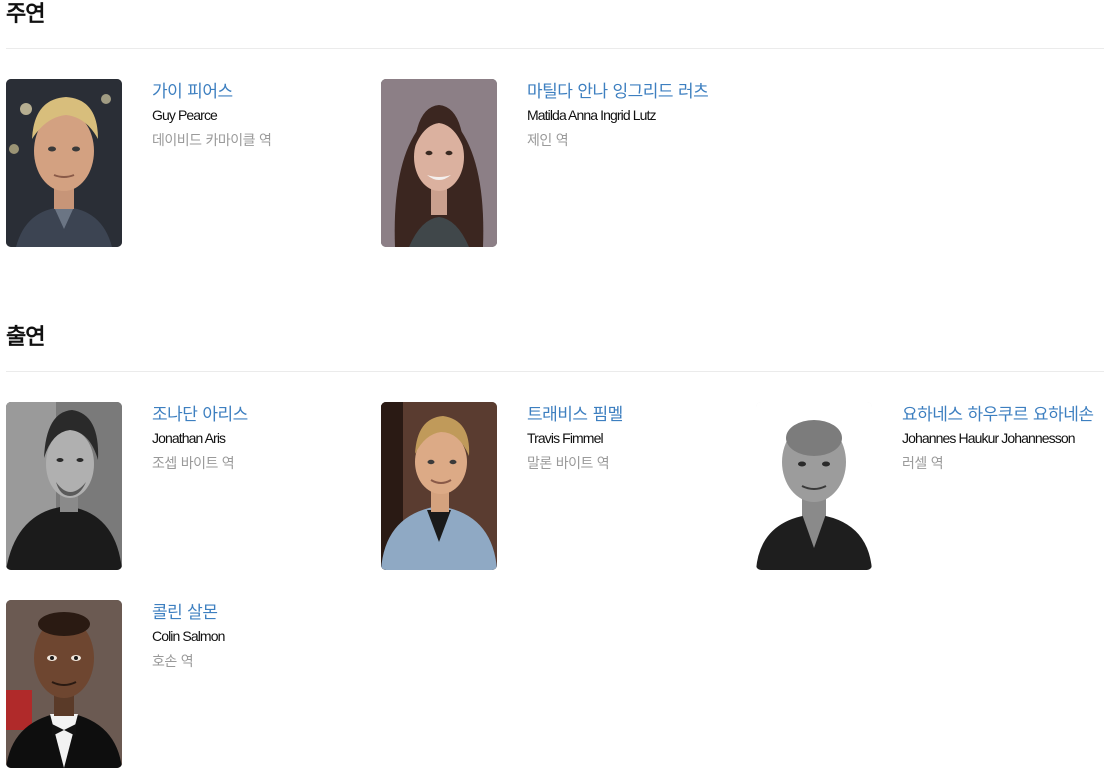  Describe the element at coordinates (181, 486) in the screenshot. I see `cast-card: 조나단 아리스 Jonathan Aris 조셉 바이트 역` at that location.